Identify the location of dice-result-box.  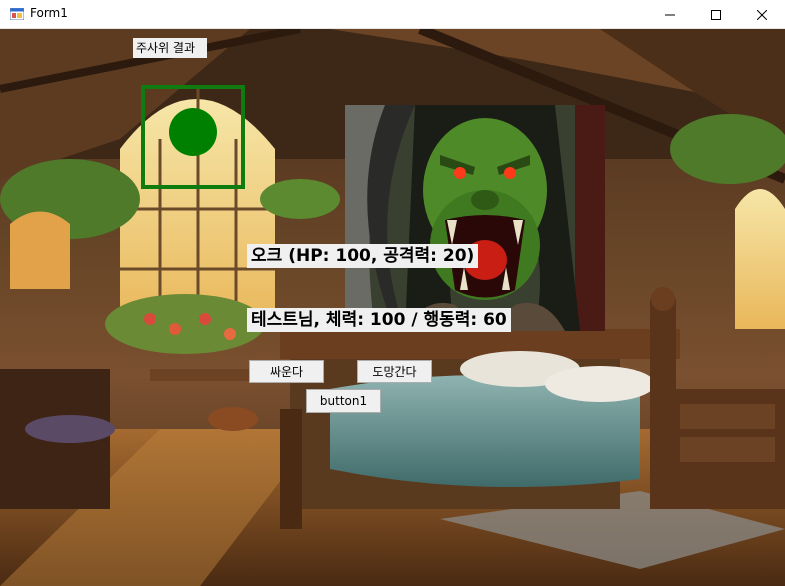
(193, 137).